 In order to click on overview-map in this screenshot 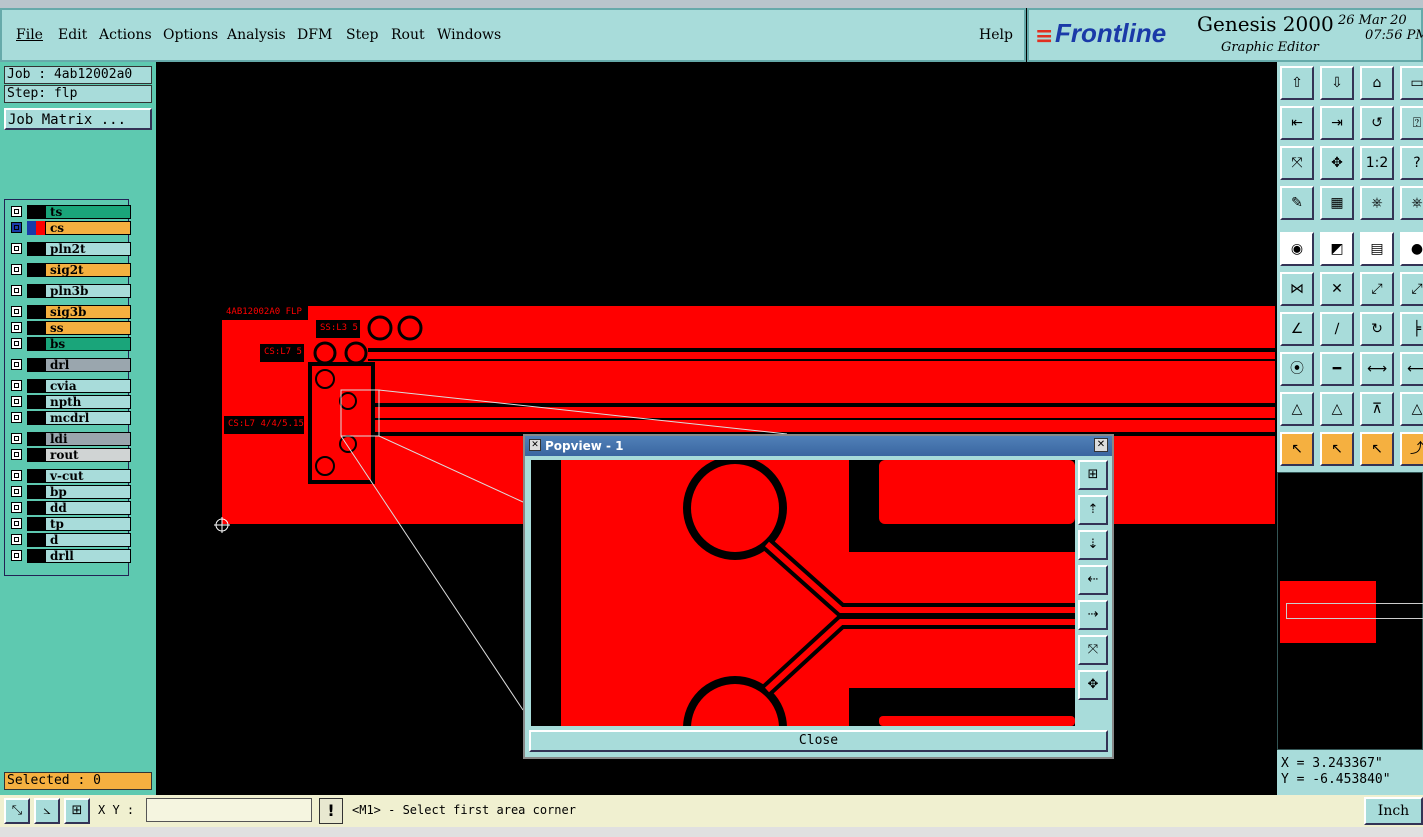, I will do `click(1350, 611)`.